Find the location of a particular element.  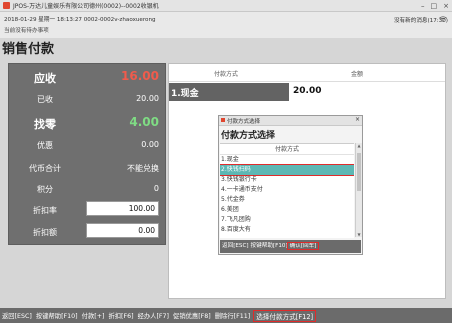

discount-rate-input is located at coordinates (122, 208).